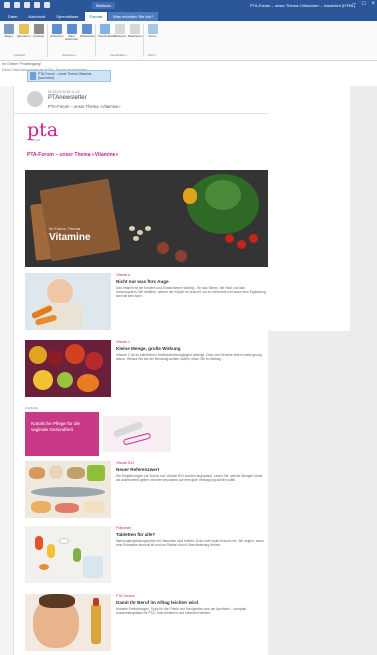  What do you see at coordinates (373, 4) in the screenshot?
I see `close-icon: ×` at bounding box center [373, 4].